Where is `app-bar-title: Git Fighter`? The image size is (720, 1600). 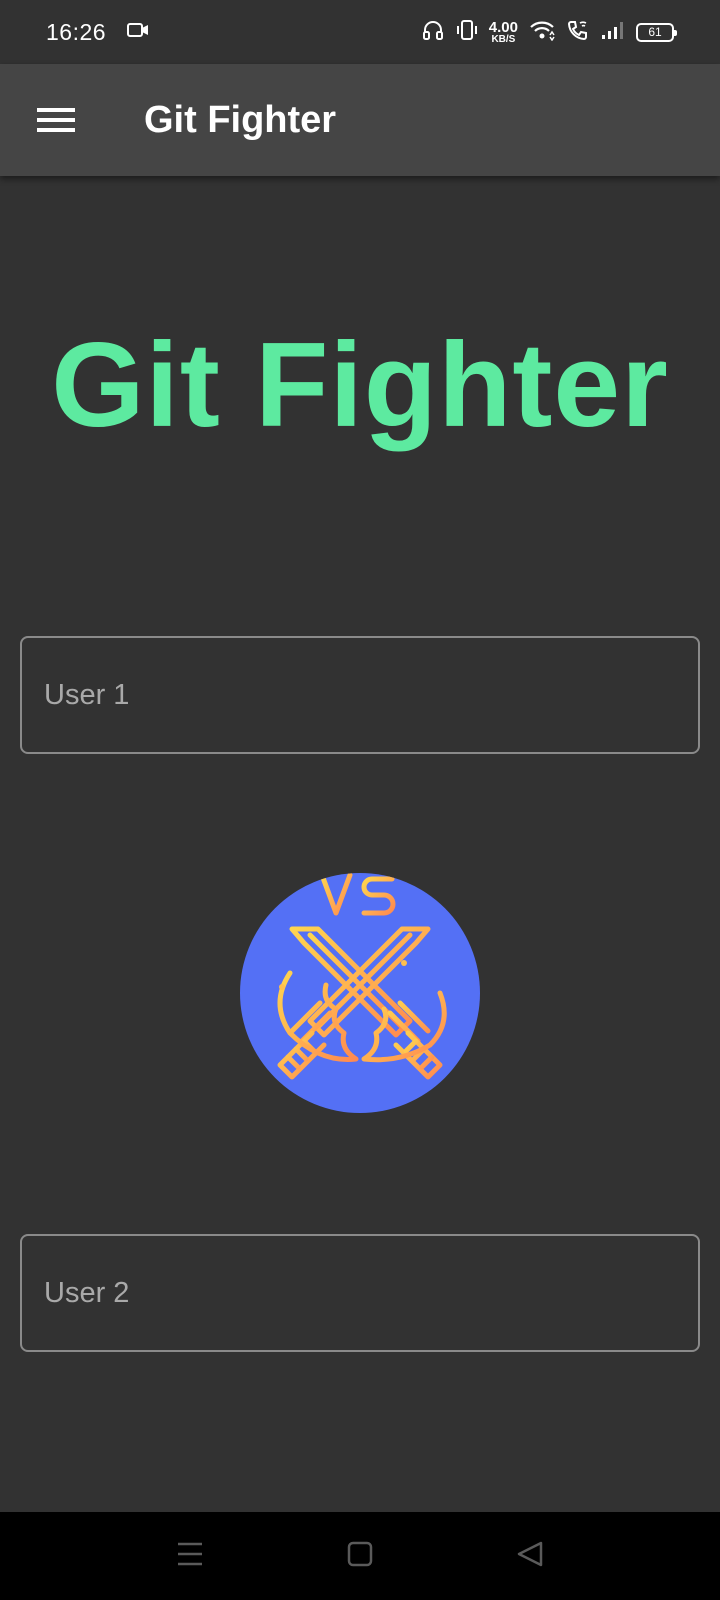
app-bar-title: Git Fighter is located at coordinates (240, 119).